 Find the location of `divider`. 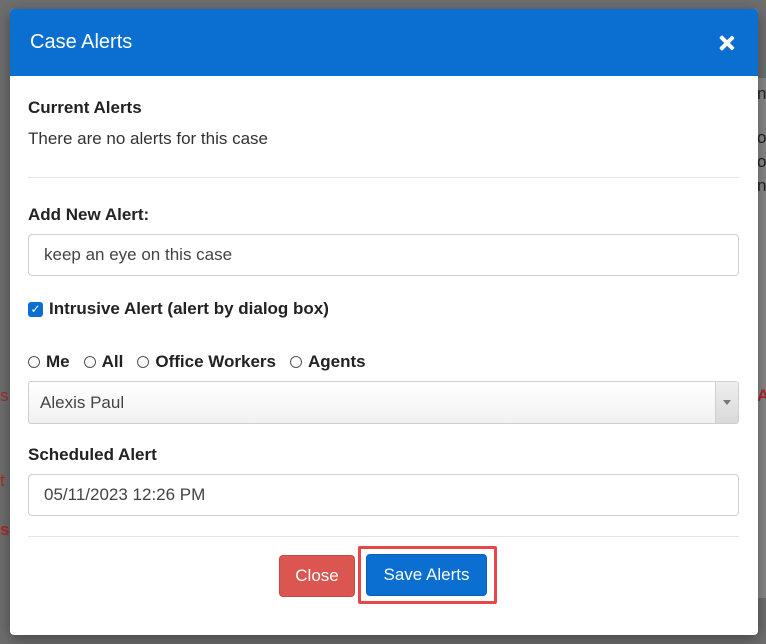

divider is located at coordinates (383, 177).